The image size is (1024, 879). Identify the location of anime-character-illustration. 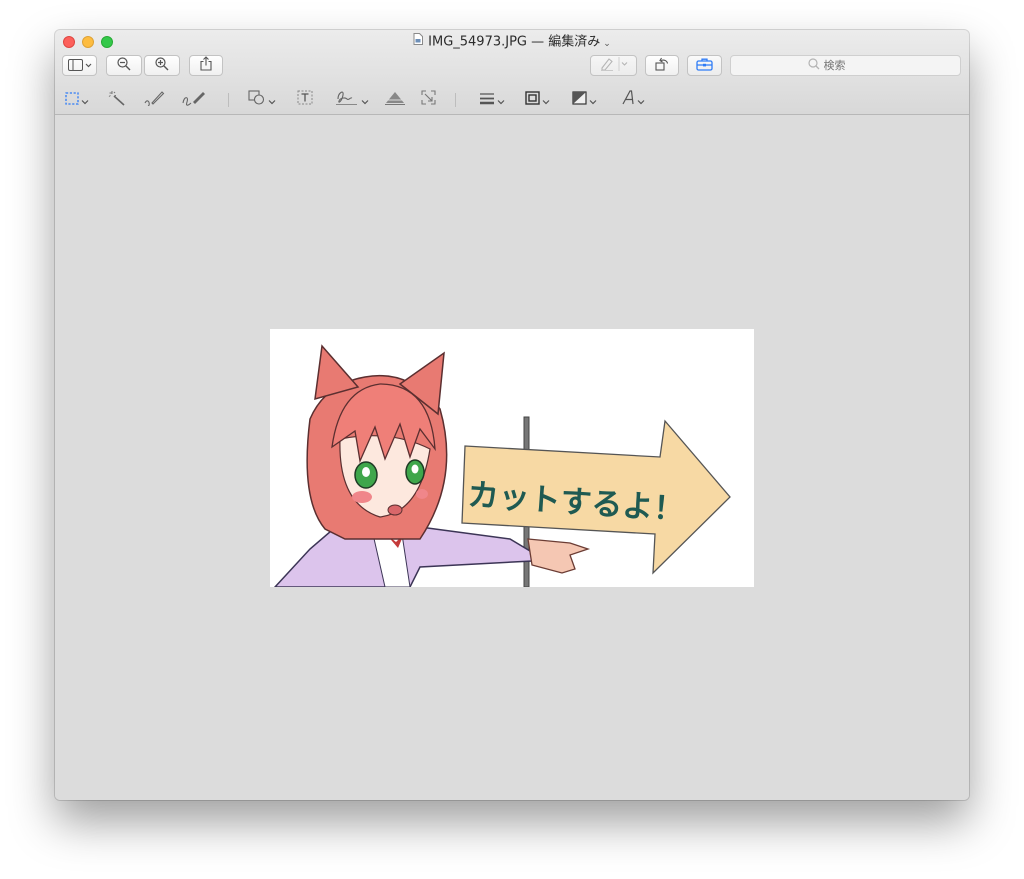
(502, 465).